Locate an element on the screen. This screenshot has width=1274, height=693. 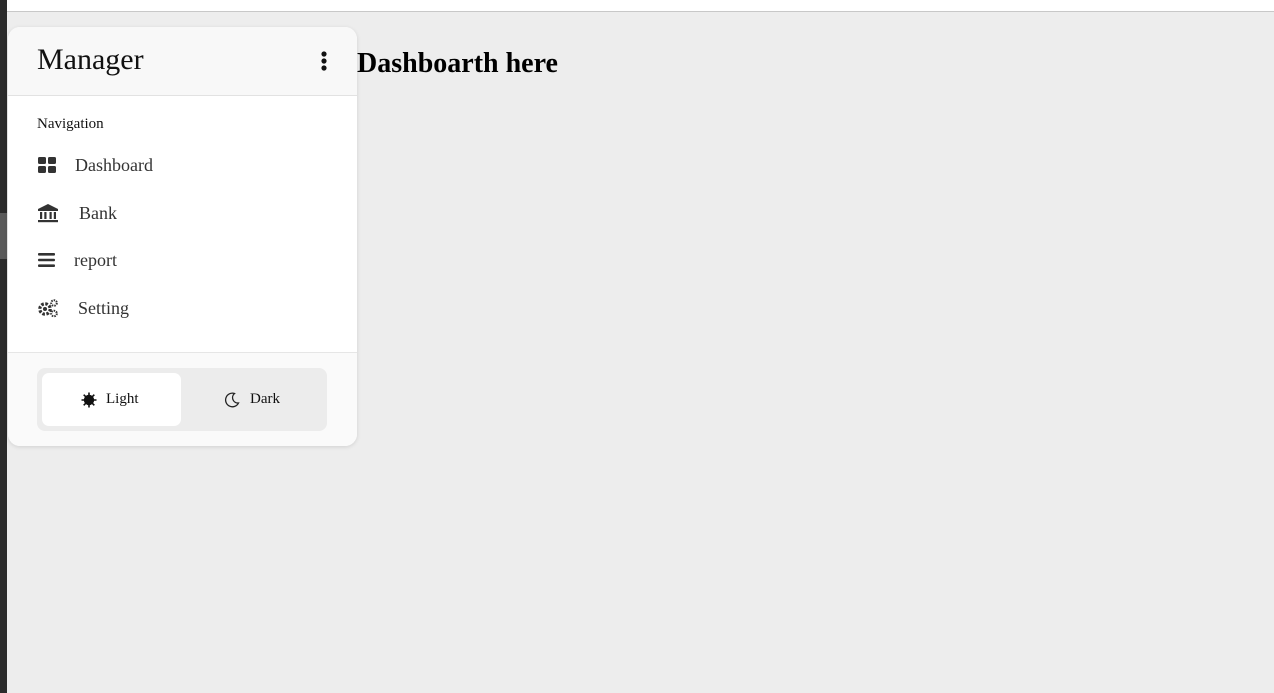
sidebar-footer: Light Dark is located at coordinates (182, 399).